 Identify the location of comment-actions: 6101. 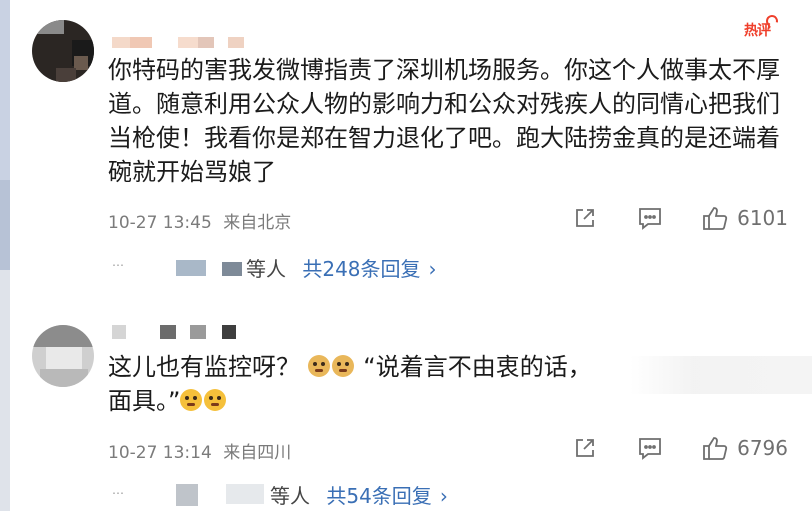
(680, 218).